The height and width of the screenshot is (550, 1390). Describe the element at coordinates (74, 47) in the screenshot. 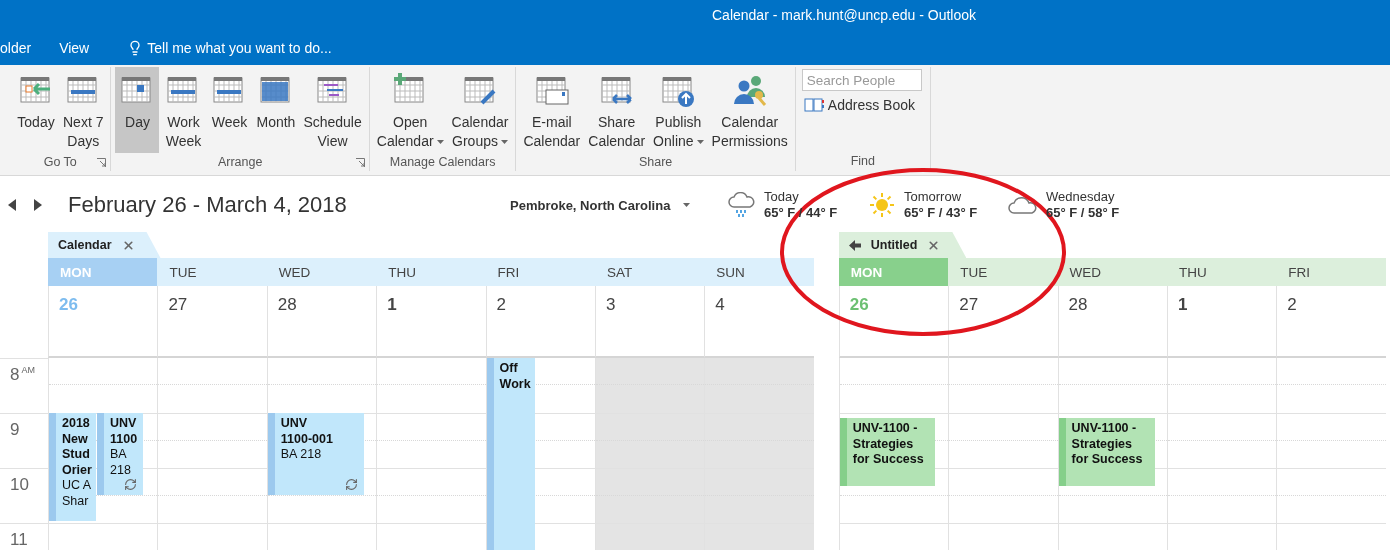

I see `menu-item: View` at that location.